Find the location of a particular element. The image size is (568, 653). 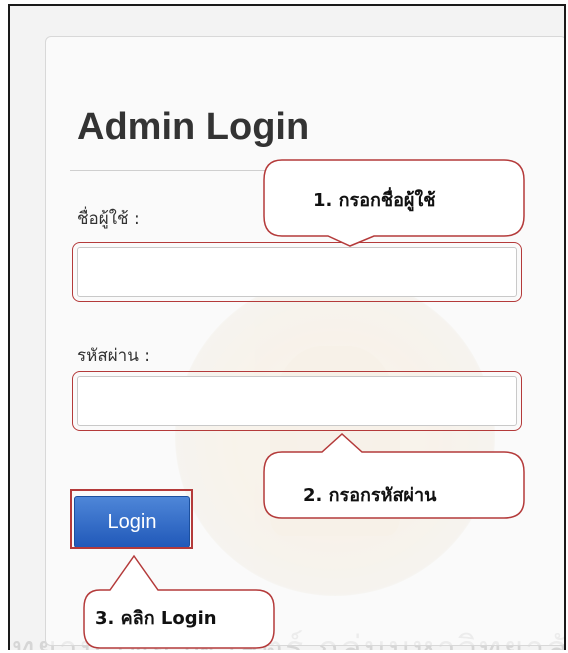

callout-step1-text: 1. กรอกชื่อผู้ใช้ is located at coordinates (374, 200).